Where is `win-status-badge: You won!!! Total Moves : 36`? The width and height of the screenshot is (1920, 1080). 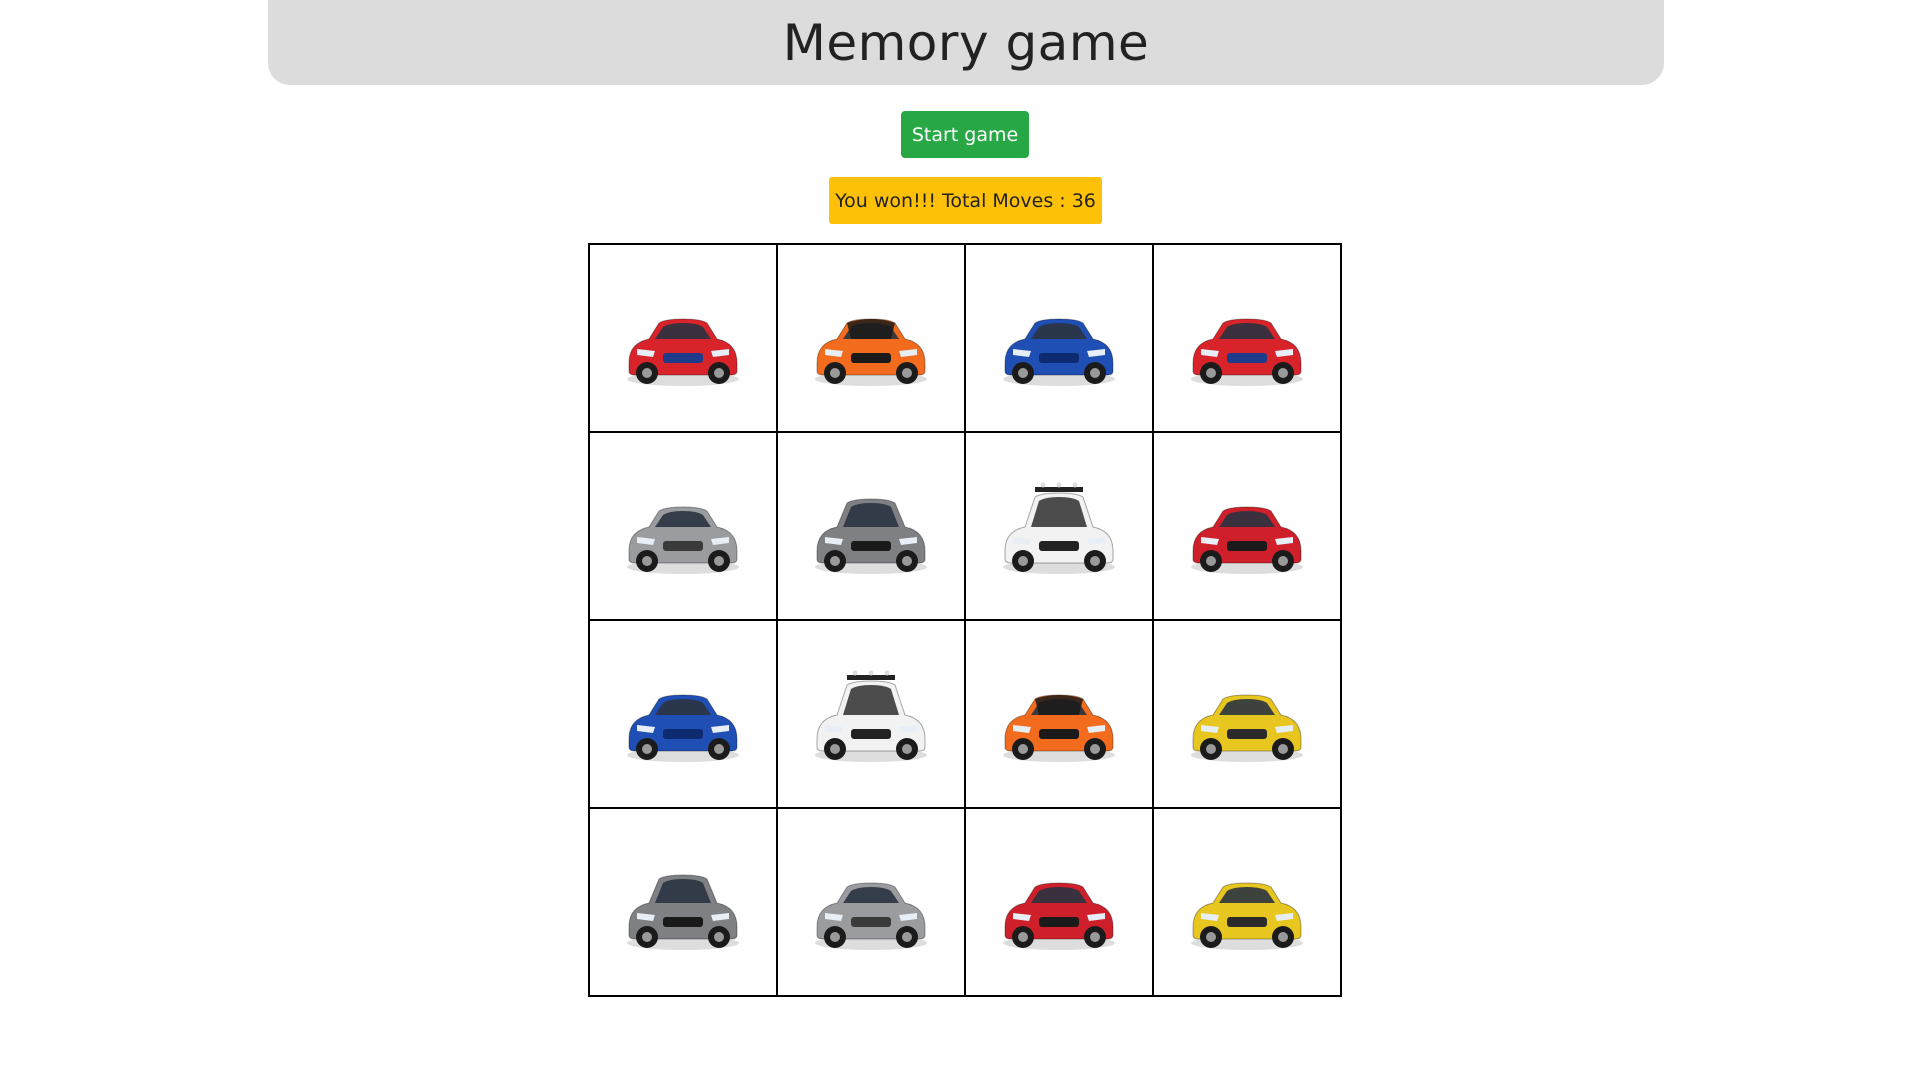 win-status-badge: You won!!! Total Moves : 36 is located at coordinates (965, 200).